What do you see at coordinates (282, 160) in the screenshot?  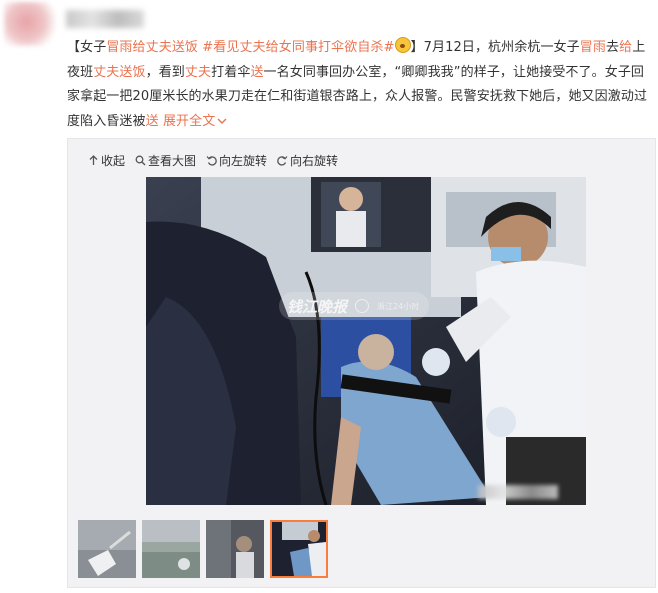 I see `rotate-right-icon` at bounding box center [282, 160].